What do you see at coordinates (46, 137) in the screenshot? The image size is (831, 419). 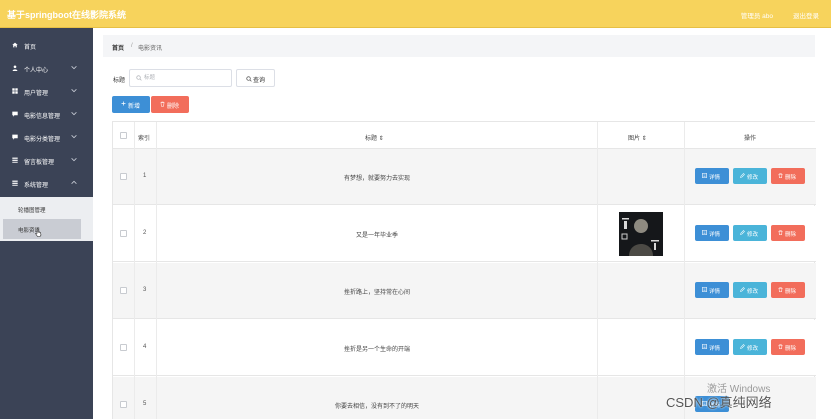 I see `sidebar-item-movie-category: 电影分类管理` at bounding box center [46, 137].